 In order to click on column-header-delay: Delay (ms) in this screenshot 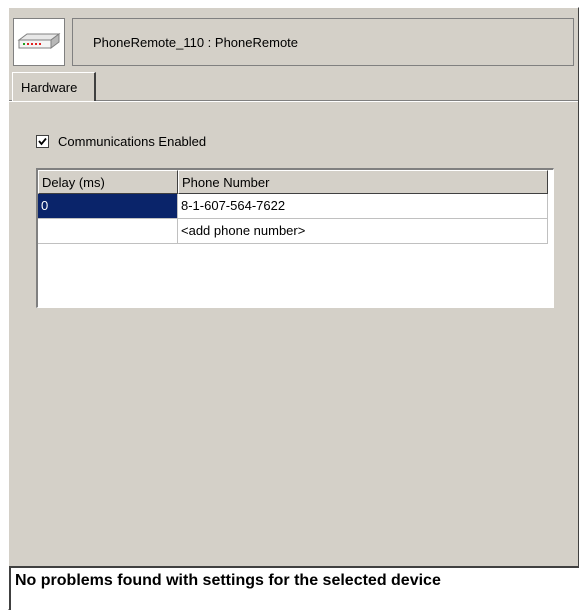, I will do `click(108, 182)`.